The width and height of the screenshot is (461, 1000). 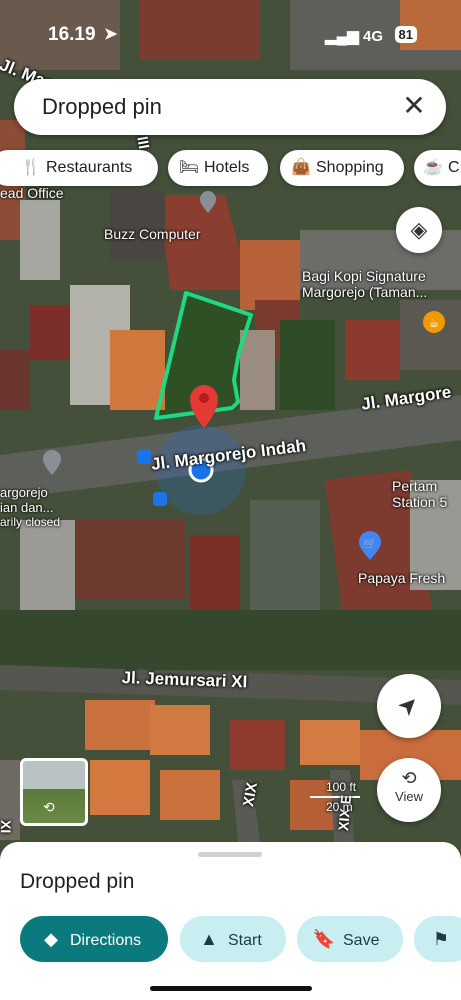 What do you see at coordinates (364, 276) in the screenshot?
I see `place-label-bagi-kopi-line1: Bagi Kopi Signature` at bounding box center [364, 276].